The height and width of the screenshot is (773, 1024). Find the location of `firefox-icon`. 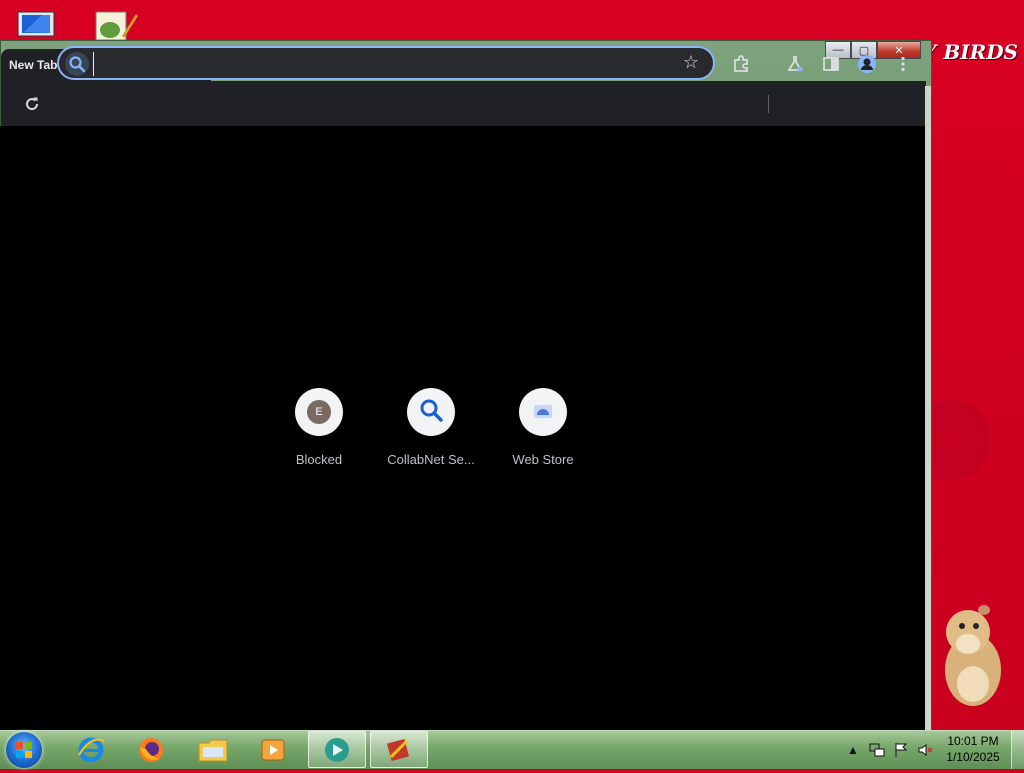

firefox-icon is located at coordinates (151, 749).